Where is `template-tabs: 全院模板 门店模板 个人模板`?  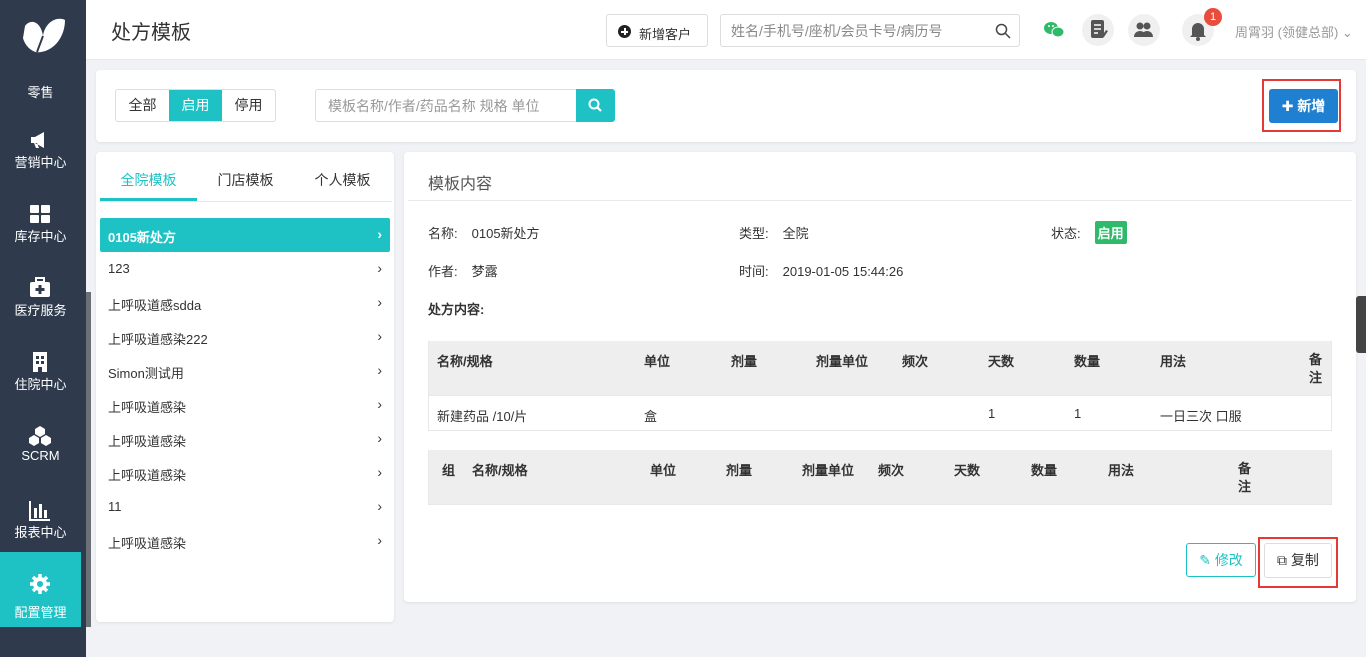
template-tabs: 全院模板 门店模板 个人模板 is located at coordinates (246, 183).